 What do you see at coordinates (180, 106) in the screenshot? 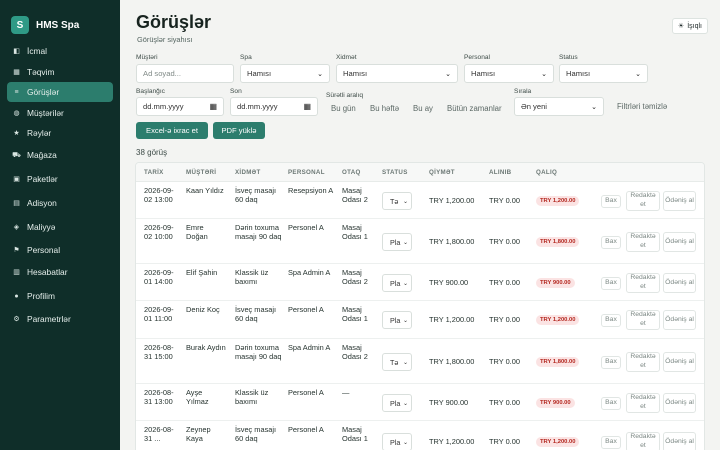
I see `start-date-input: dd.mm.yyyy ▦` at bounding box center [180, 106].